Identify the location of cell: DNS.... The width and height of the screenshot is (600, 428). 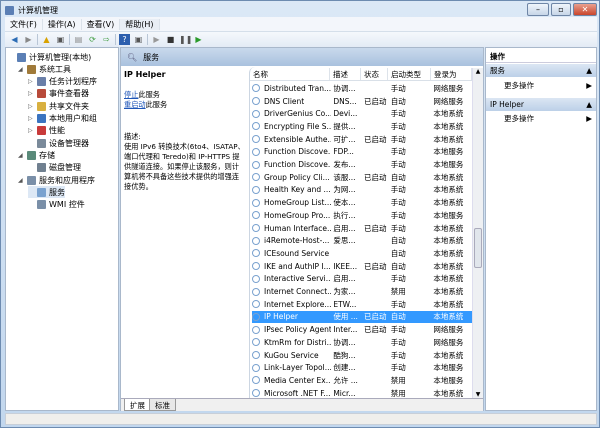
(345, 101).